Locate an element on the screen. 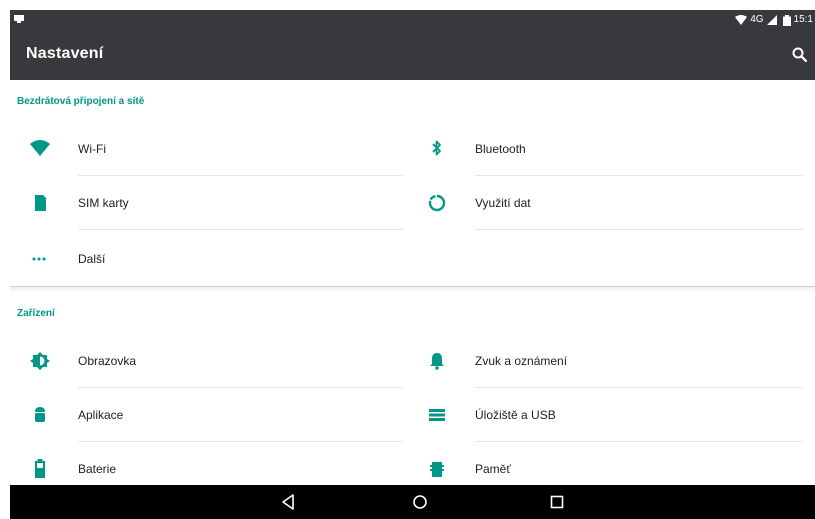  clock: 15:1 is located at coordinates (803, 19).